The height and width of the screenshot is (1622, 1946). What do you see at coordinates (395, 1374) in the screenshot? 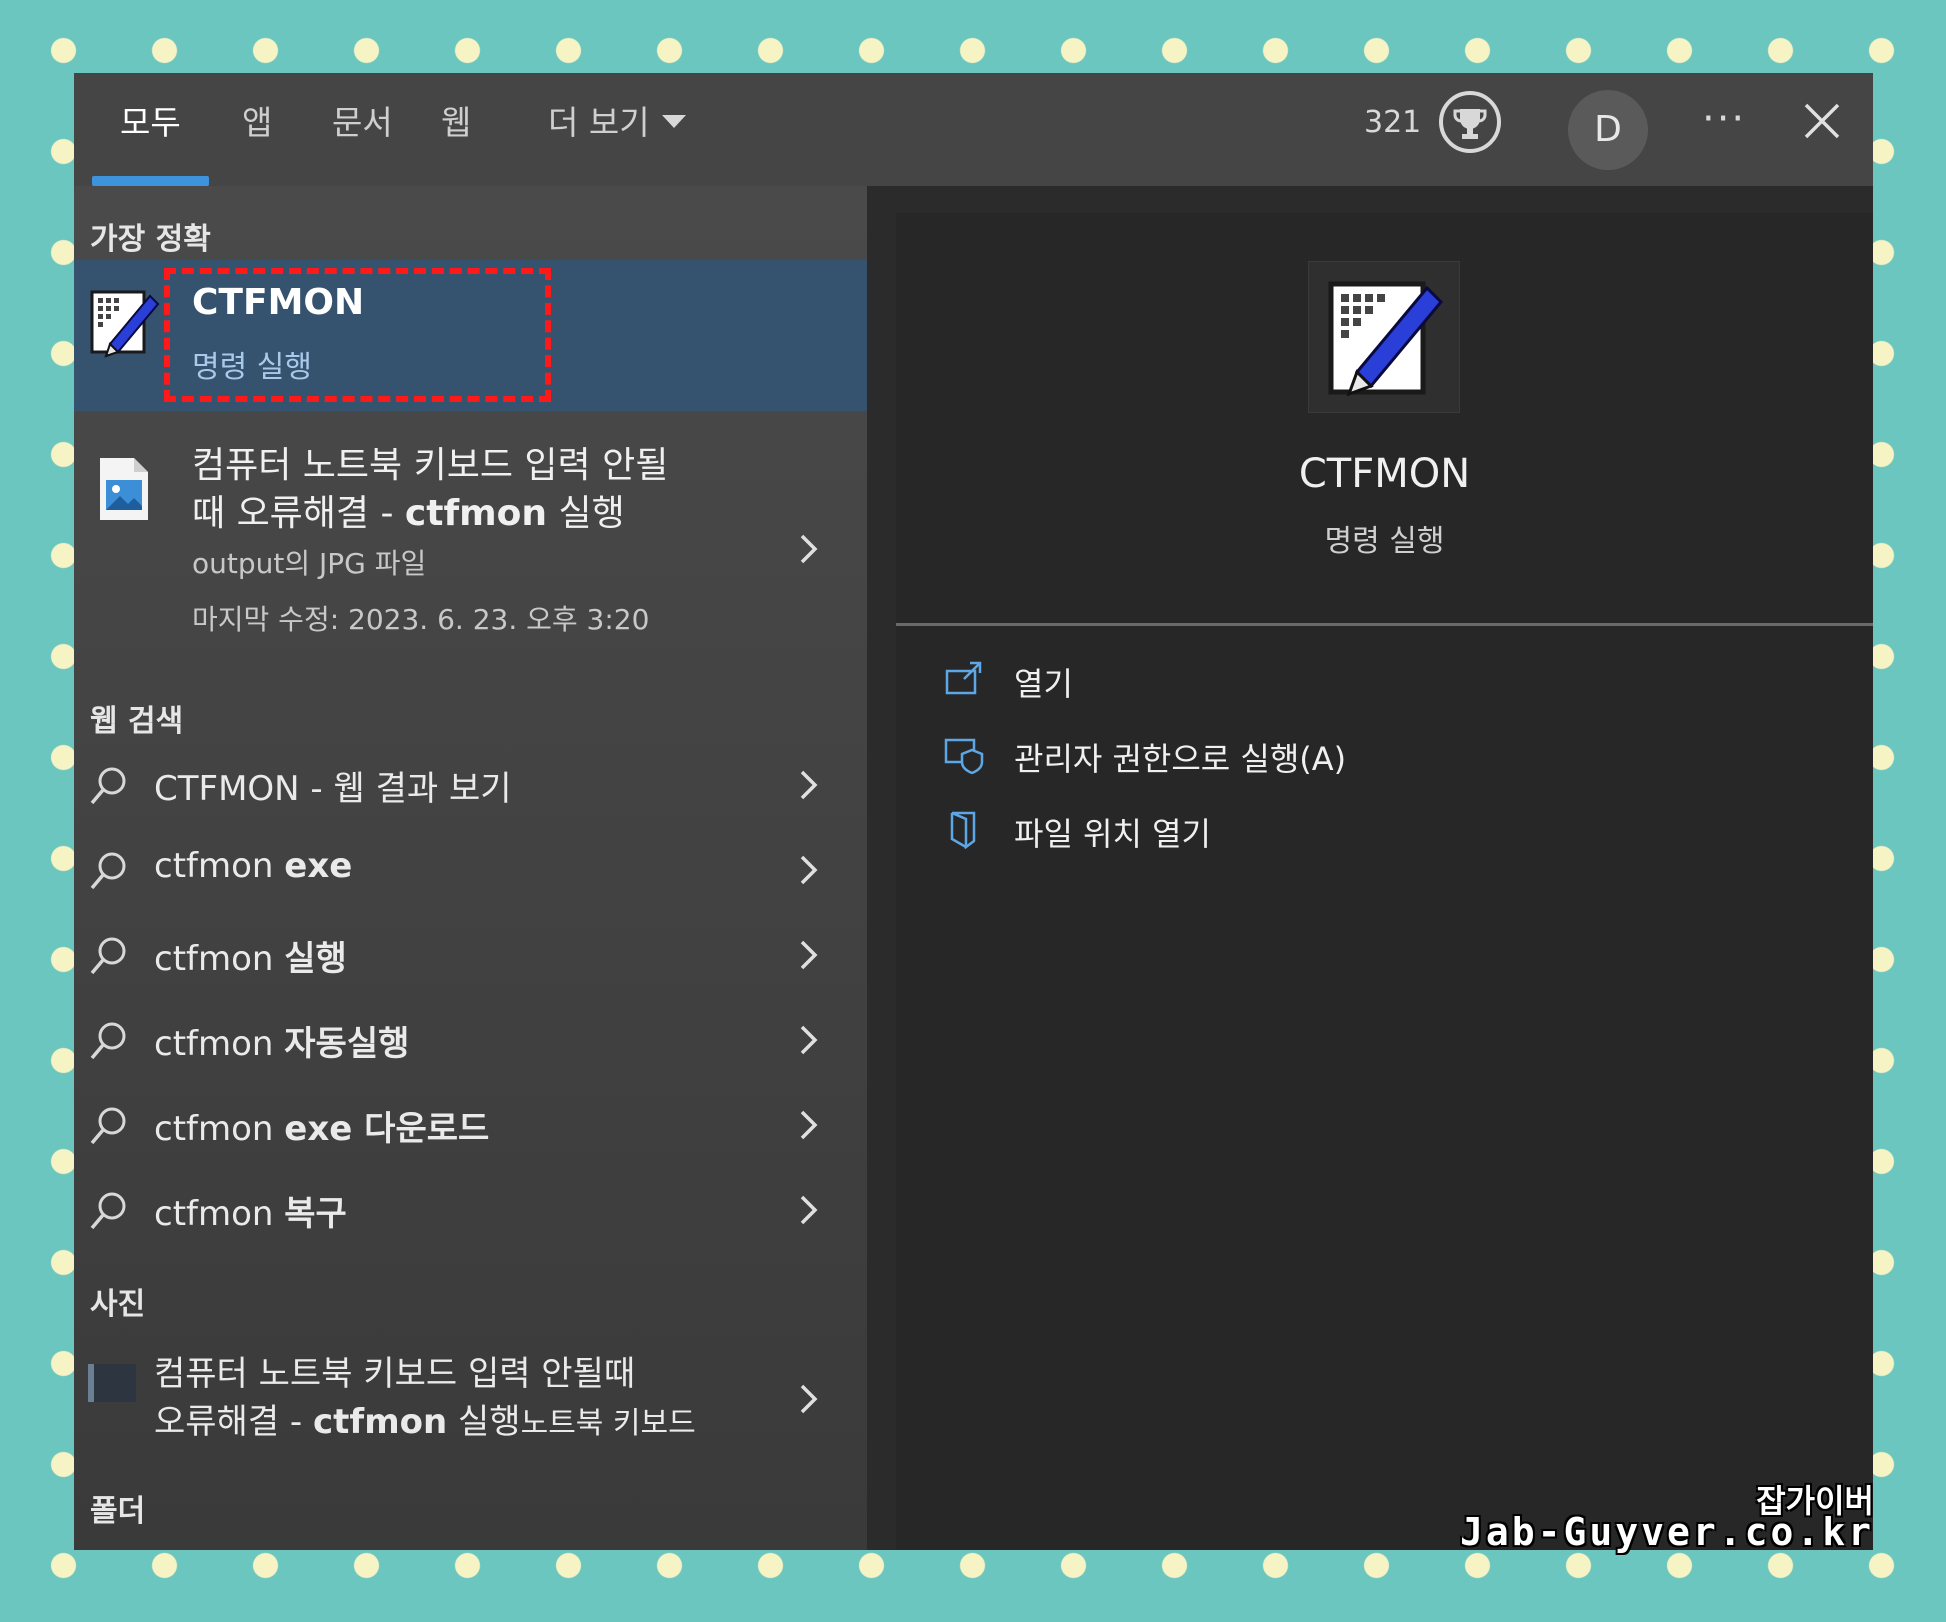
I see `photo-title-line1: 컴퓨터 노트북 키보드 입력 안될때` at bounding box center [395, 1374].